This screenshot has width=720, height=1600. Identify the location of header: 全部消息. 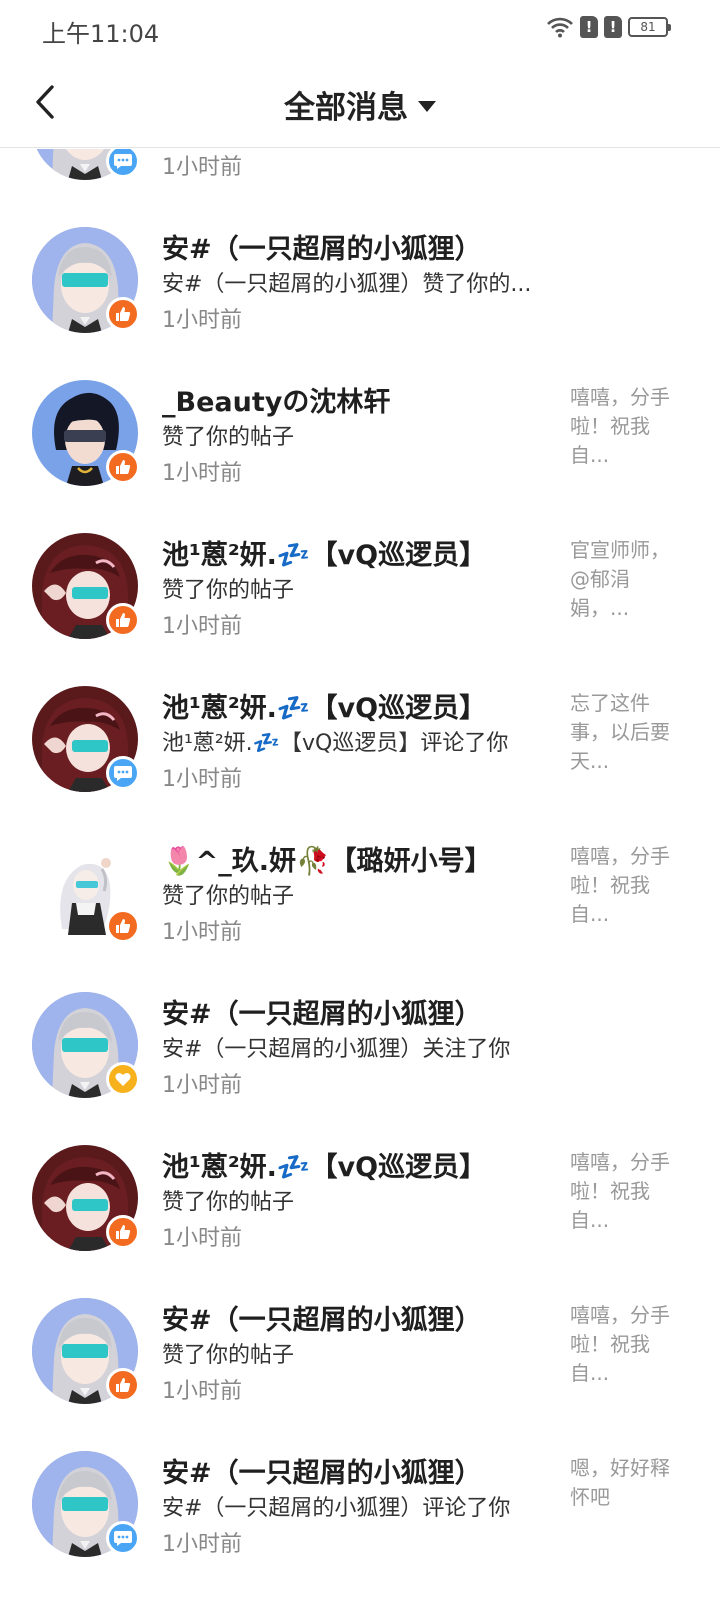
(360, 102).